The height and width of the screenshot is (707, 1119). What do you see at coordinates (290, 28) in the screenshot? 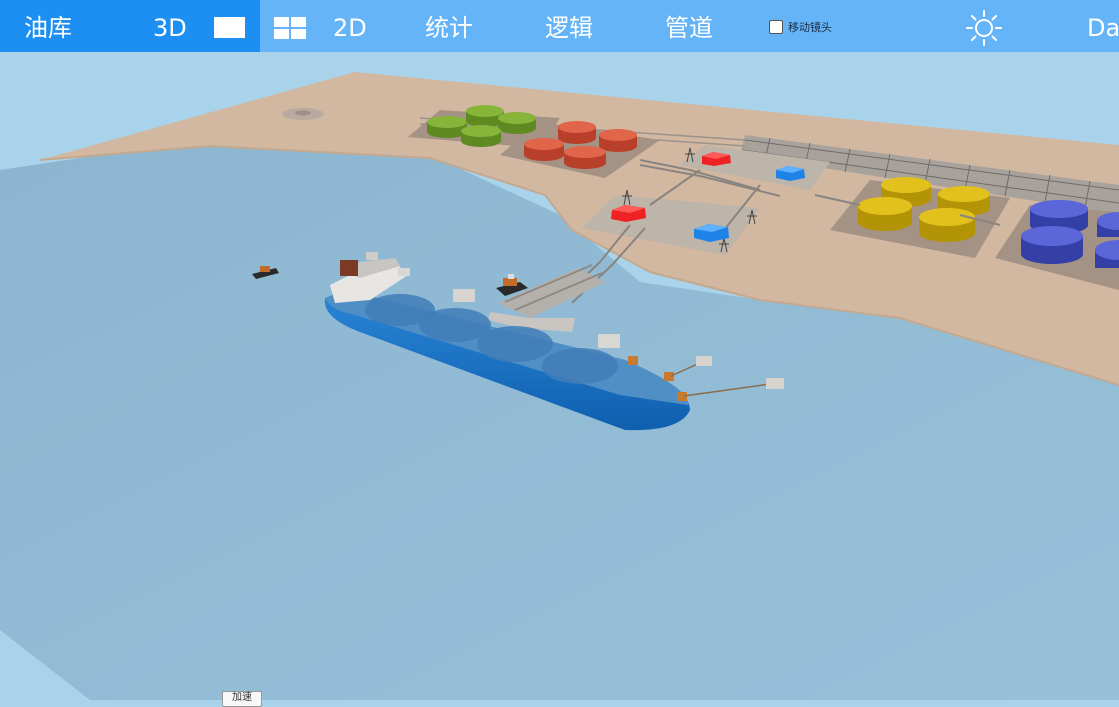
I see `quad-view-icon` at bounding box center [290, 28].